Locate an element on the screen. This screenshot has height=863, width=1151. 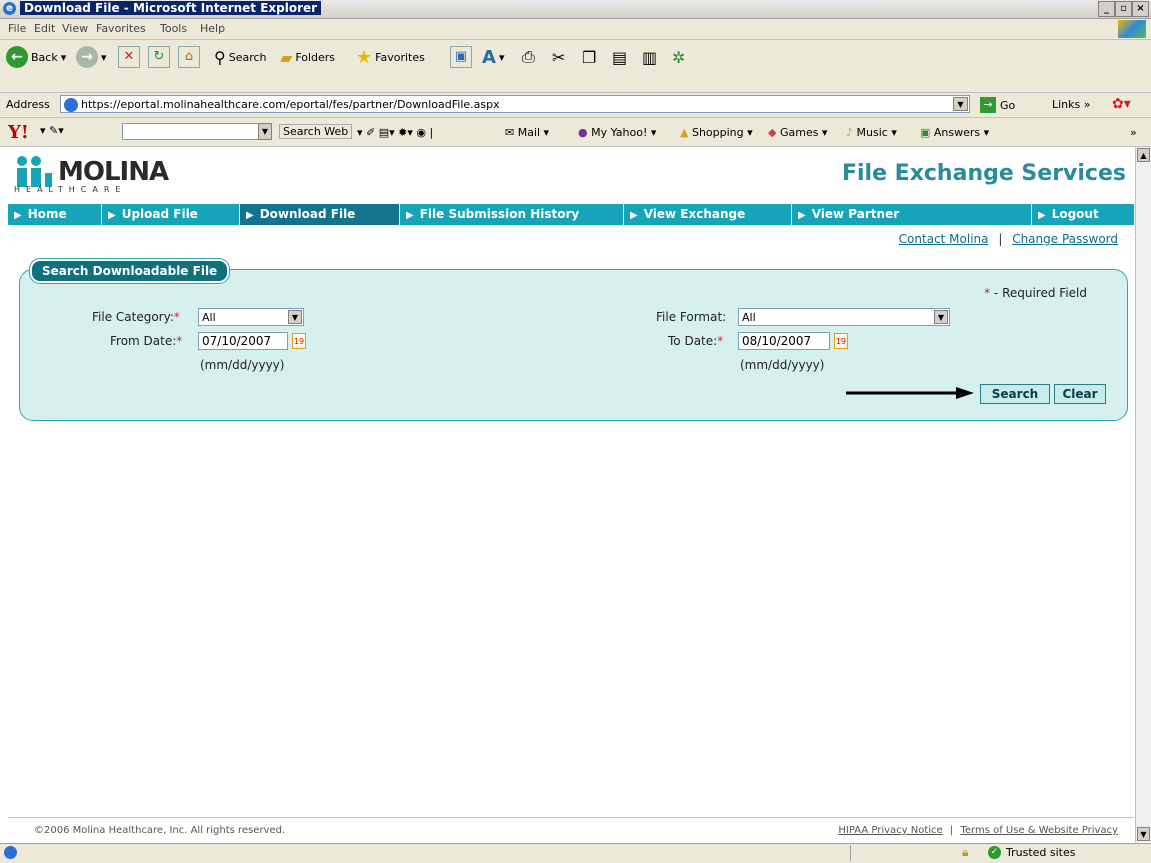
shopping-link: ▲ Shopping ▾ is located at coordinates (716, 132).